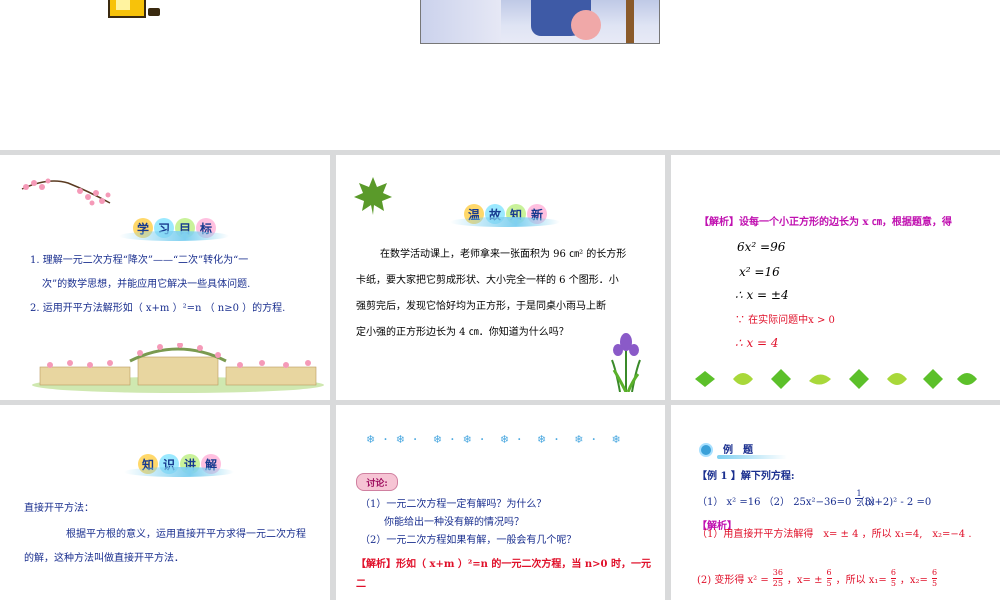 The width and height of the screenshot is (1000, 600). Describe the element at coordinates (377, 482) in the screenshot. I see `discussion-badge: 讨论:` at that location.